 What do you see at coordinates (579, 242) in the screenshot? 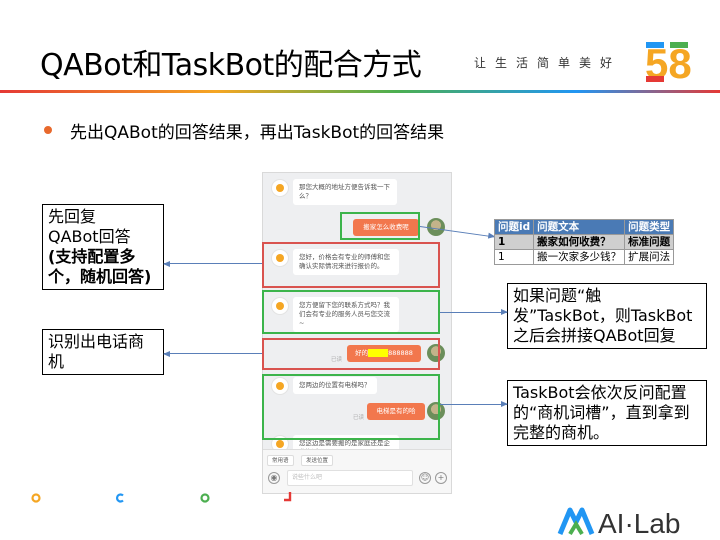
I see `table-cell: 搬家如何收费？` at bounding box center [579, 242].